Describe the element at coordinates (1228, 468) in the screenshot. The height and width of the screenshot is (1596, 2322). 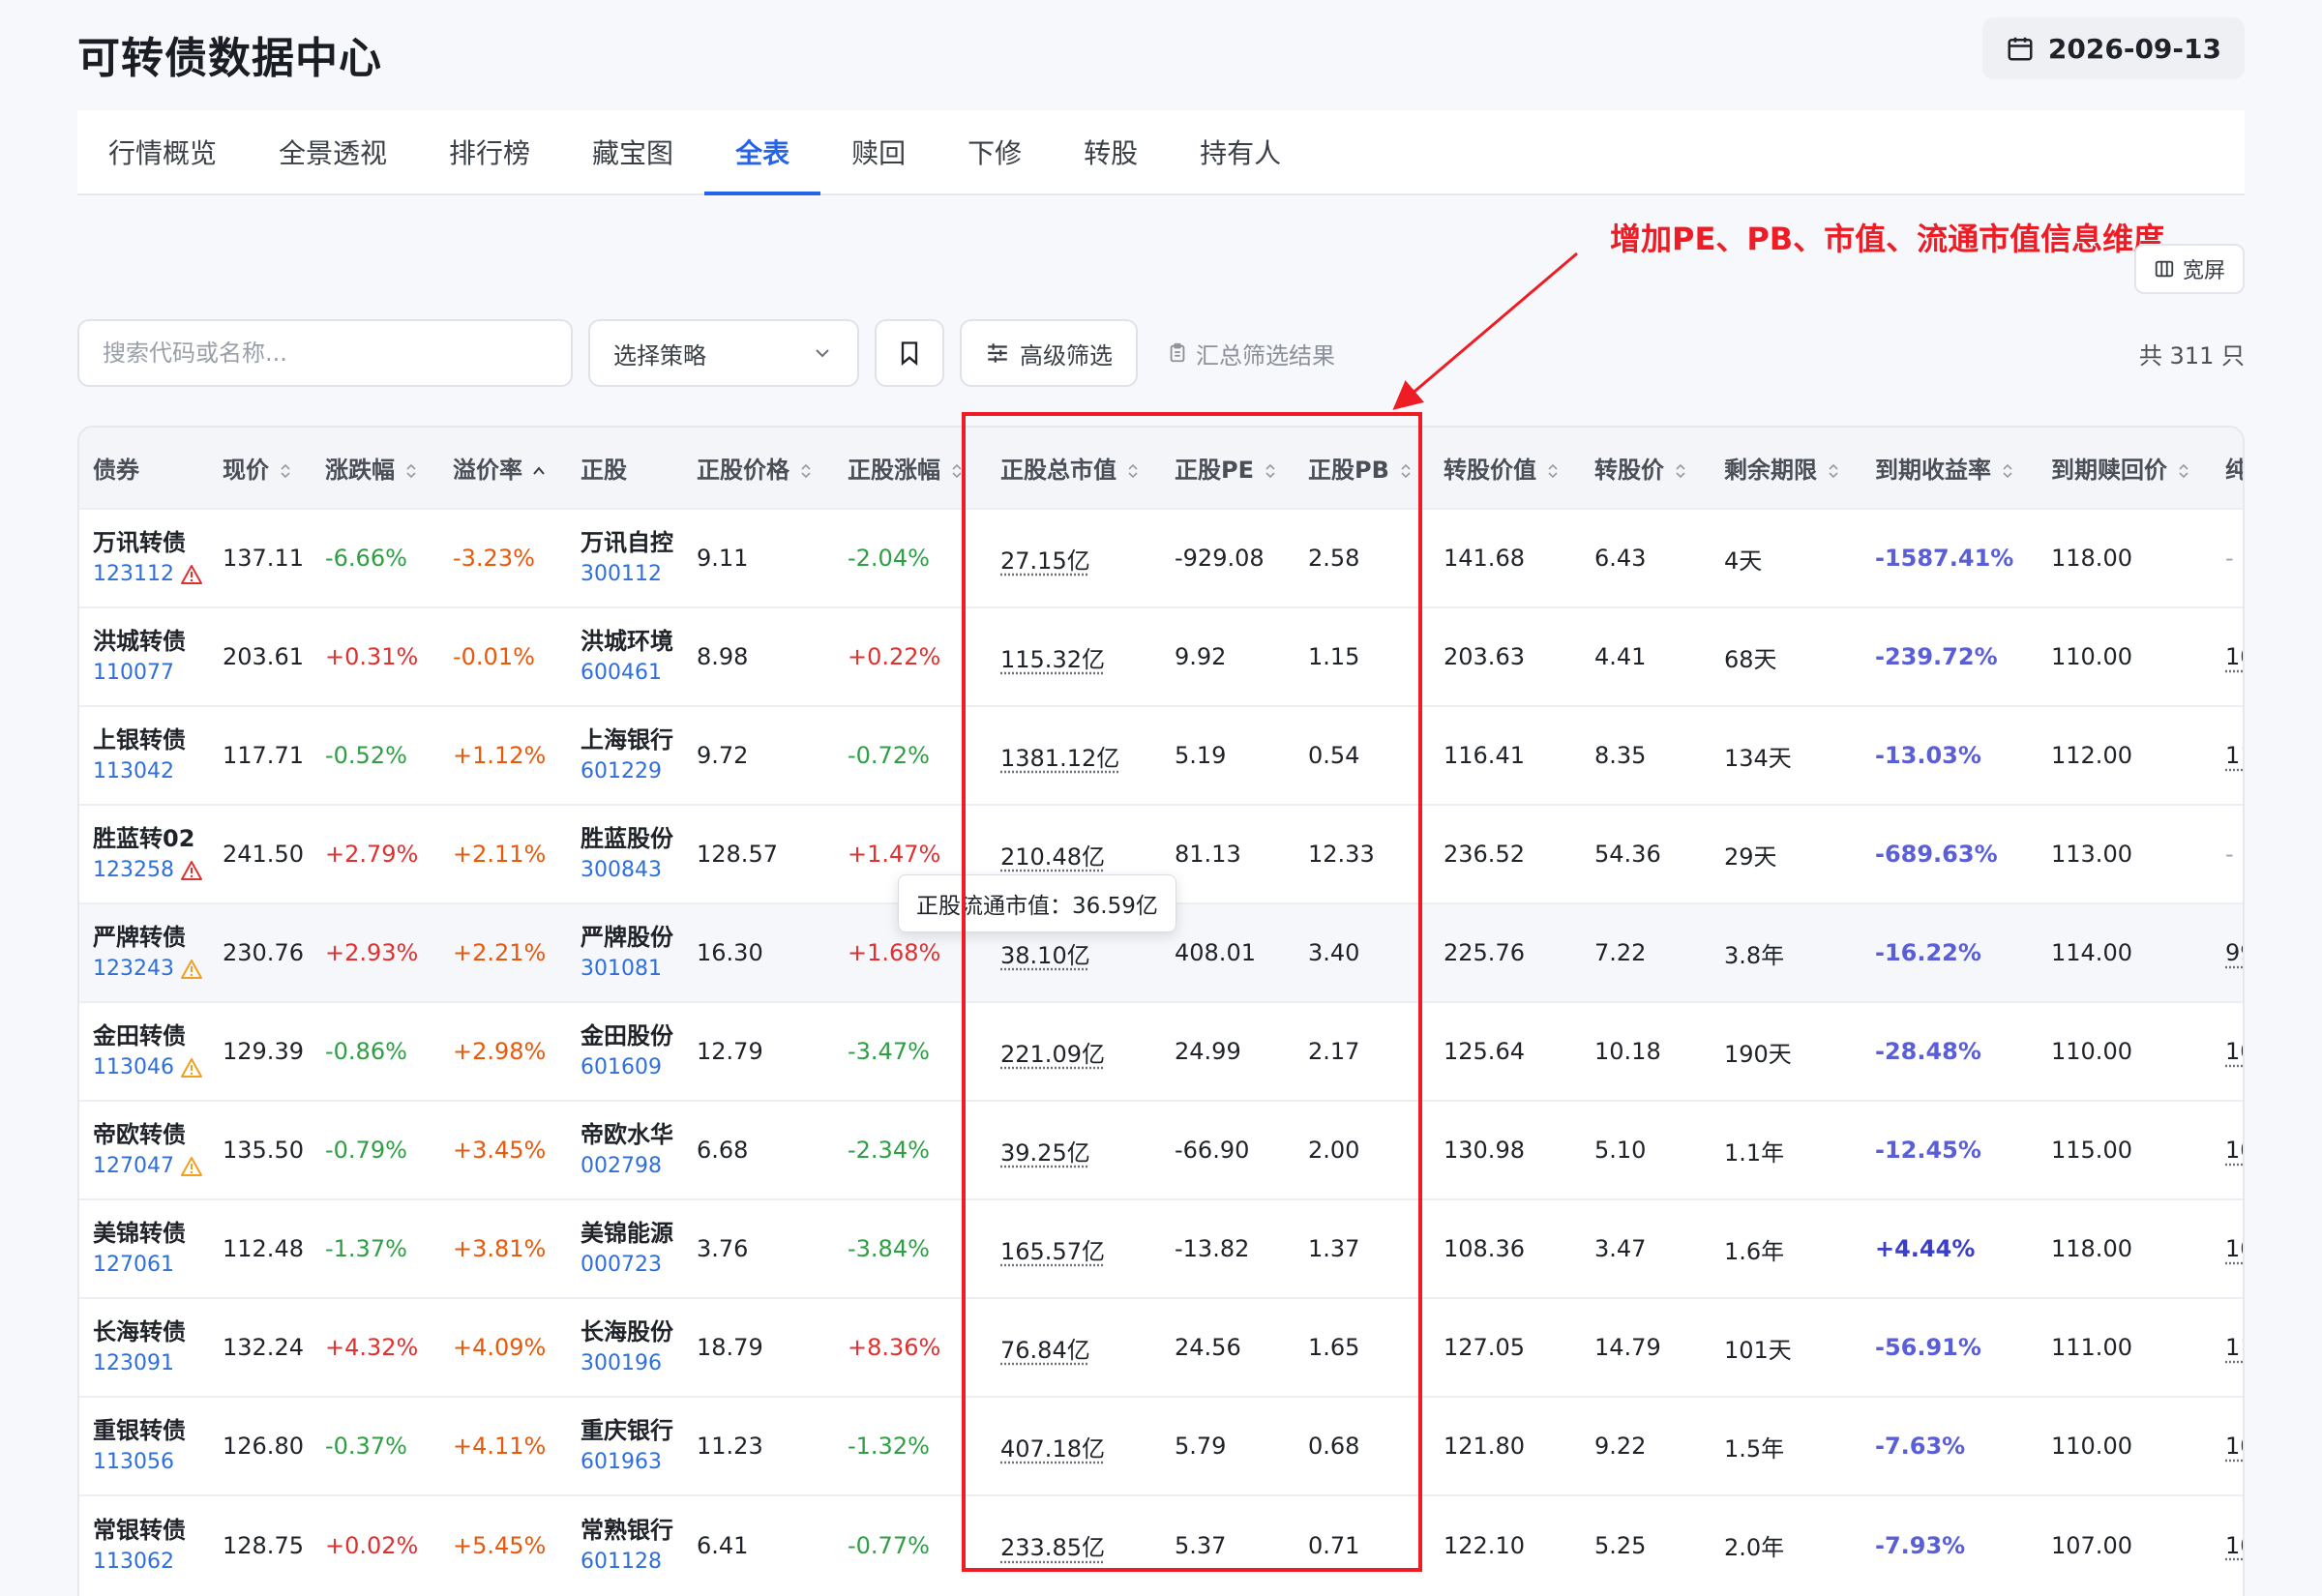
I see `column-header: 正股PE` at that location.